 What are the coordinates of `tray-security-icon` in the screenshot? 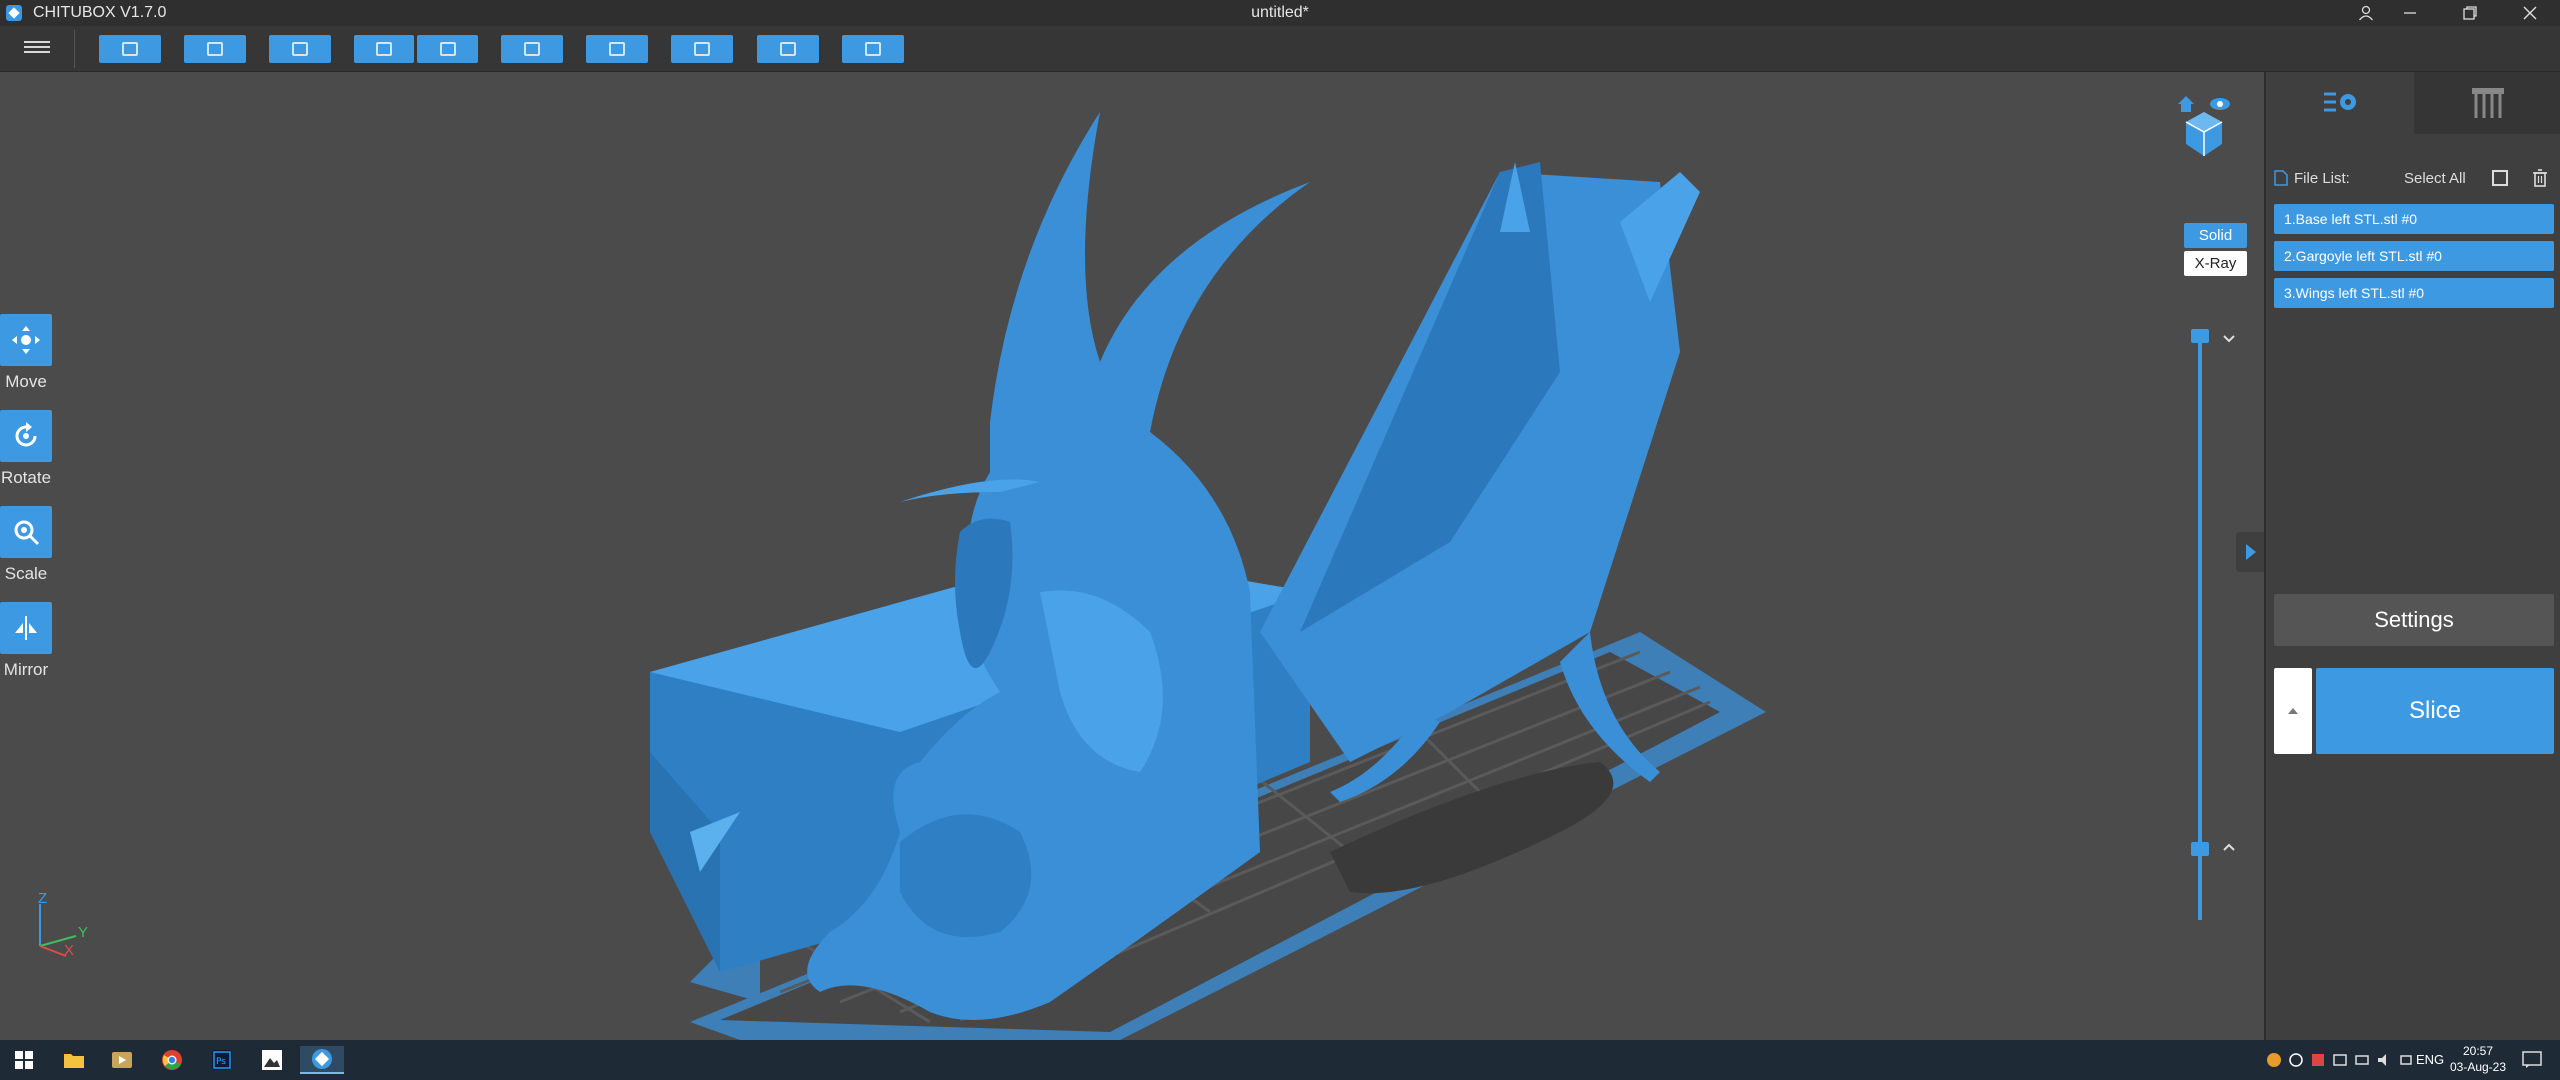 It's located at (2318, 1060).